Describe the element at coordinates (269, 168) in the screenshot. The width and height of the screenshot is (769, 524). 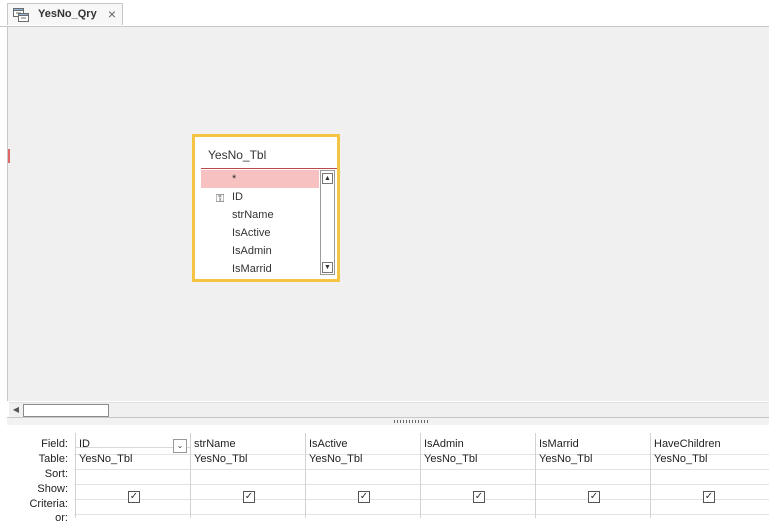
I see `table-title-divider` at that location.